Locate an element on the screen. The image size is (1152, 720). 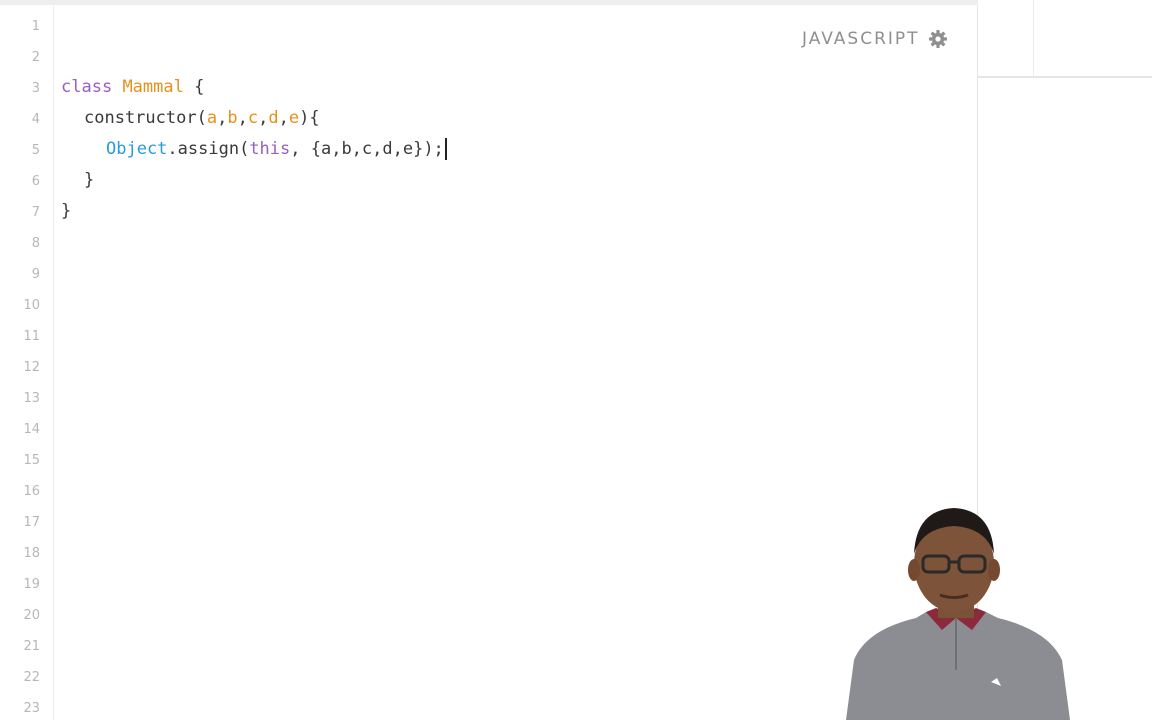
code-token: , {a,b,c,d,e}); is located at coordinates (367, 149).